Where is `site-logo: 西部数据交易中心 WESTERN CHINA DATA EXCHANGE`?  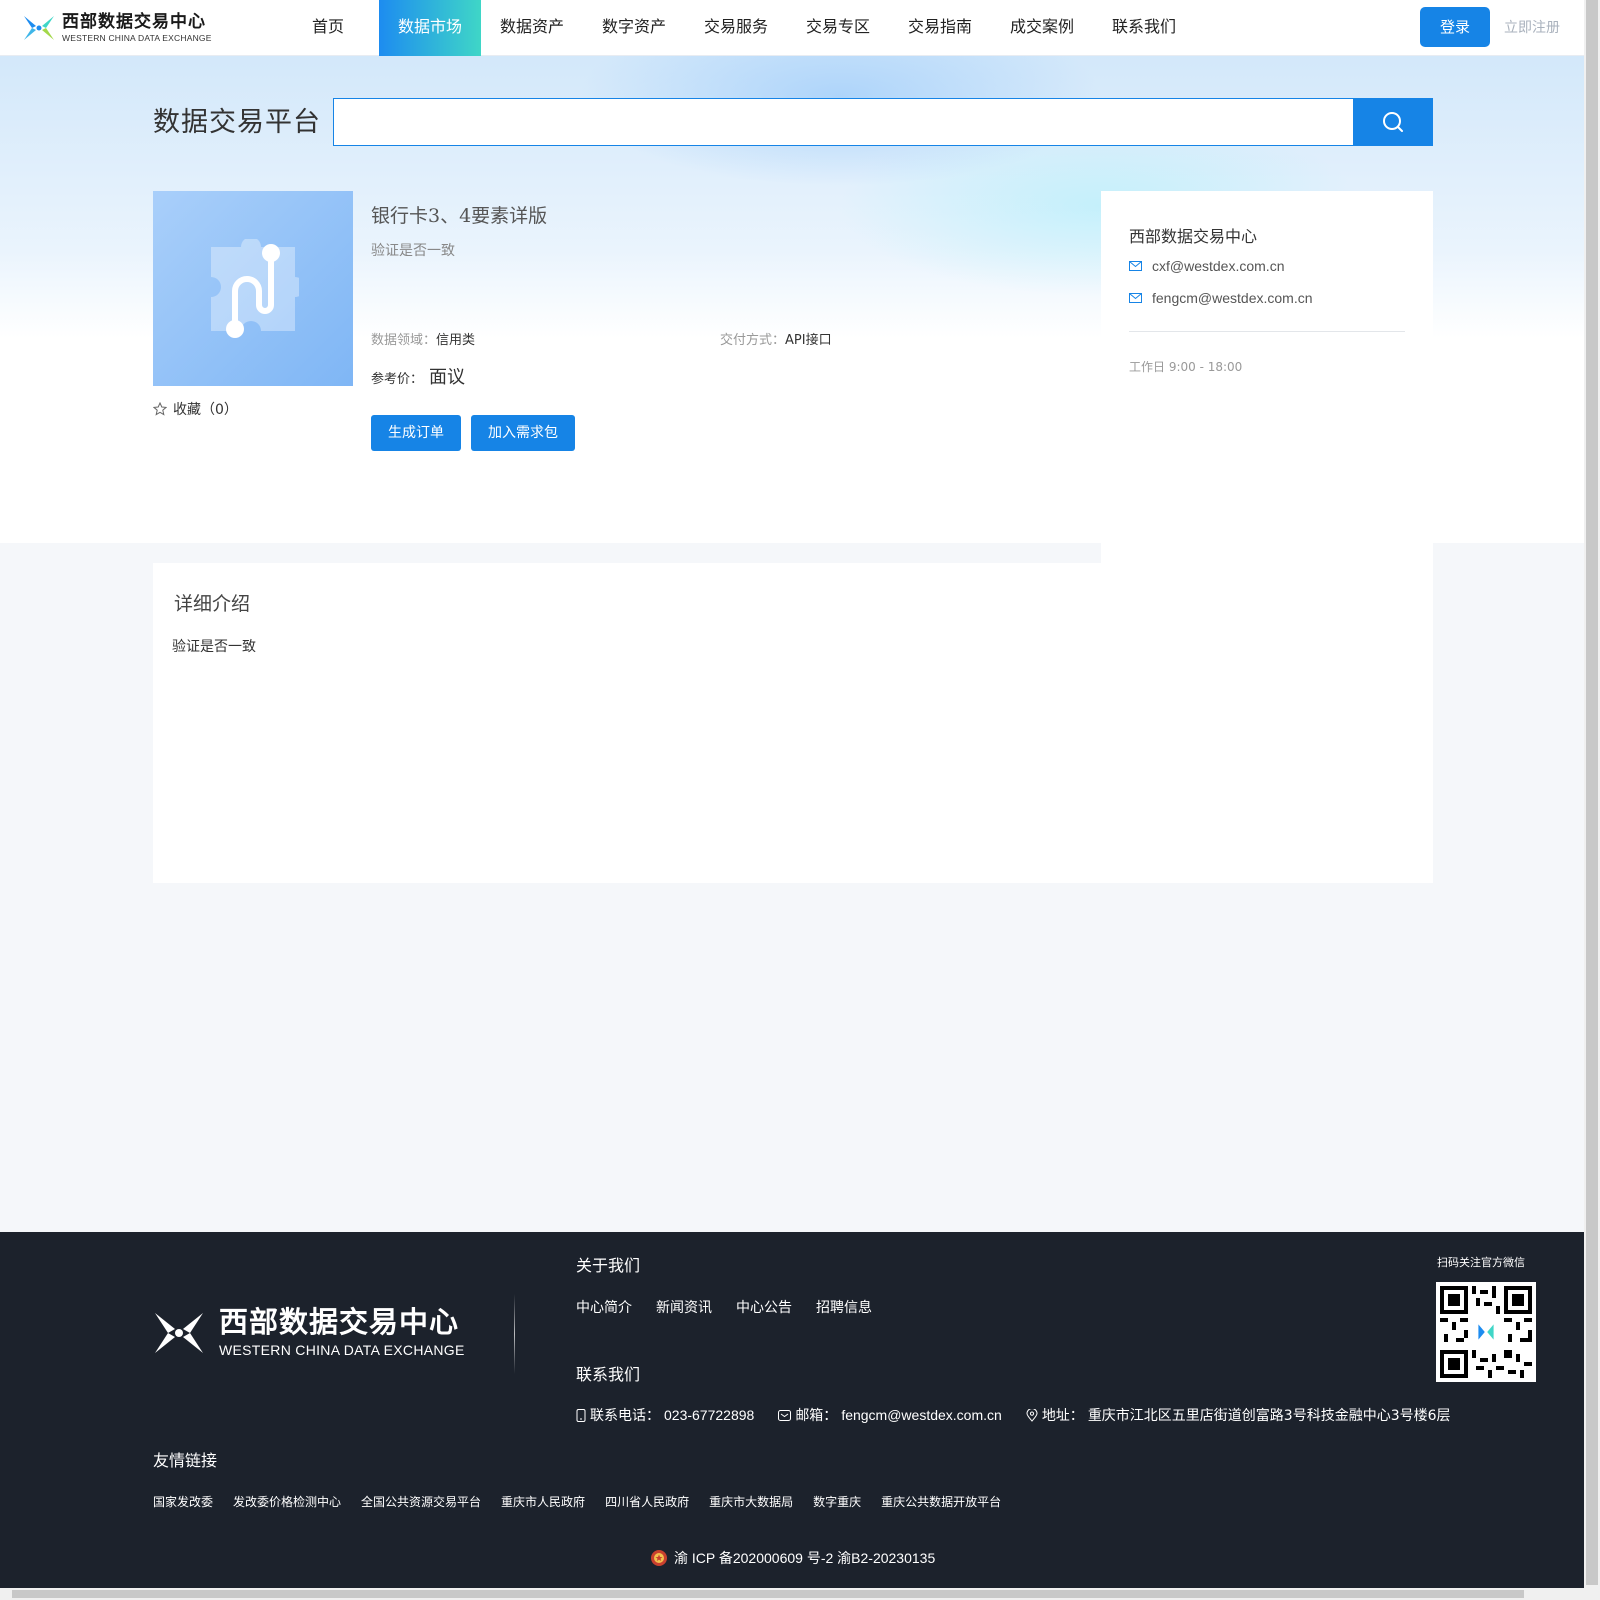
site-logo: 西部数据交易中心 WESTERN CHINA DATA EXCHANGE is located at coordinates (117, 28).